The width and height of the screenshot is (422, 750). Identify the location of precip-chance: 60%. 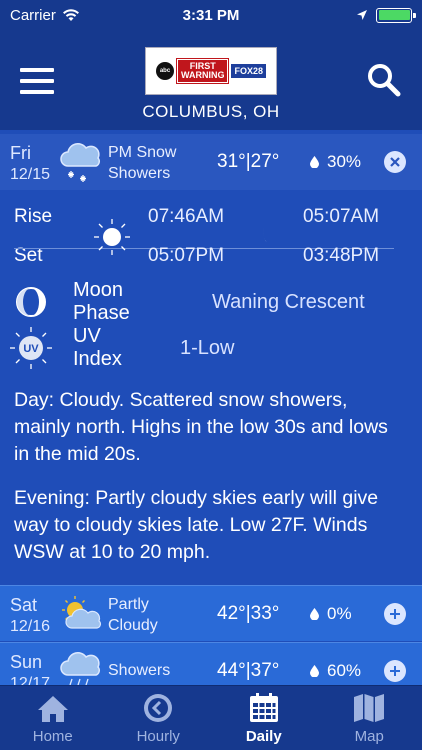
(335, 671).